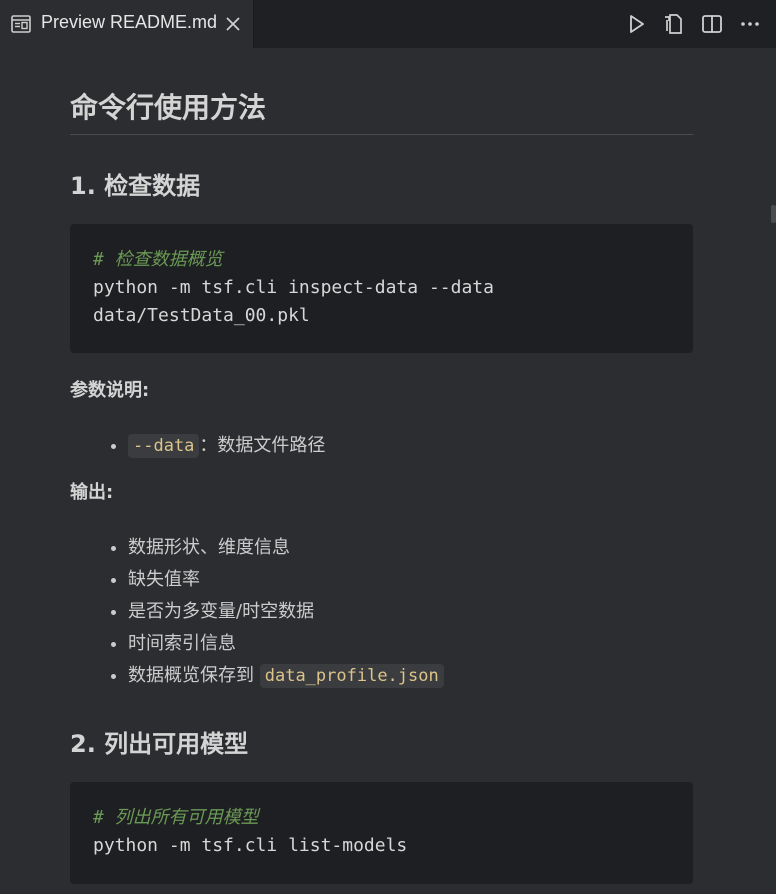 The image size is (776, 894). Describe the element at coordinates (233, 24) in the screenshot. I see `close-icon` at that location.